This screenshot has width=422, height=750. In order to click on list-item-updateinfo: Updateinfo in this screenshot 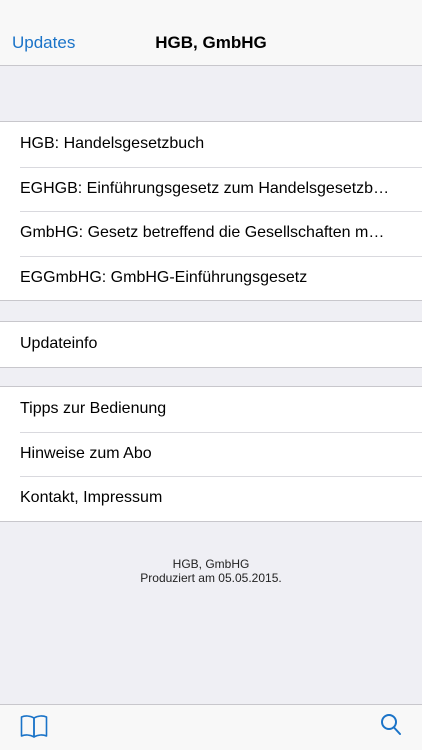, I will do `click(211, 344)`.